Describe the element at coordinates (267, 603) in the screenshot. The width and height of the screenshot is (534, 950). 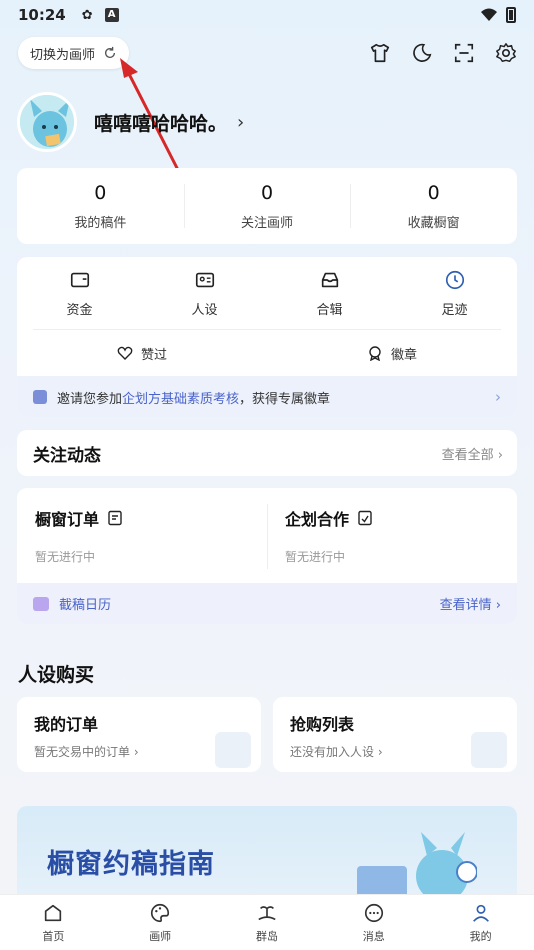
I see `deadline-calendar: 截稿日历 查看详情 ›` at that location.